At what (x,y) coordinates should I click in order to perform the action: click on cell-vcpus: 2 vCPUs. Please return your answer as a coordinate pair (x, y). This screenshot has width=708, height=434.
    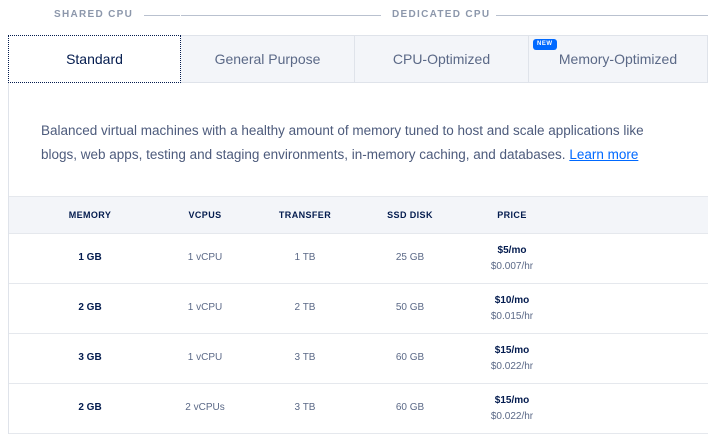
    Looking at the image, I should click on (205, 407).